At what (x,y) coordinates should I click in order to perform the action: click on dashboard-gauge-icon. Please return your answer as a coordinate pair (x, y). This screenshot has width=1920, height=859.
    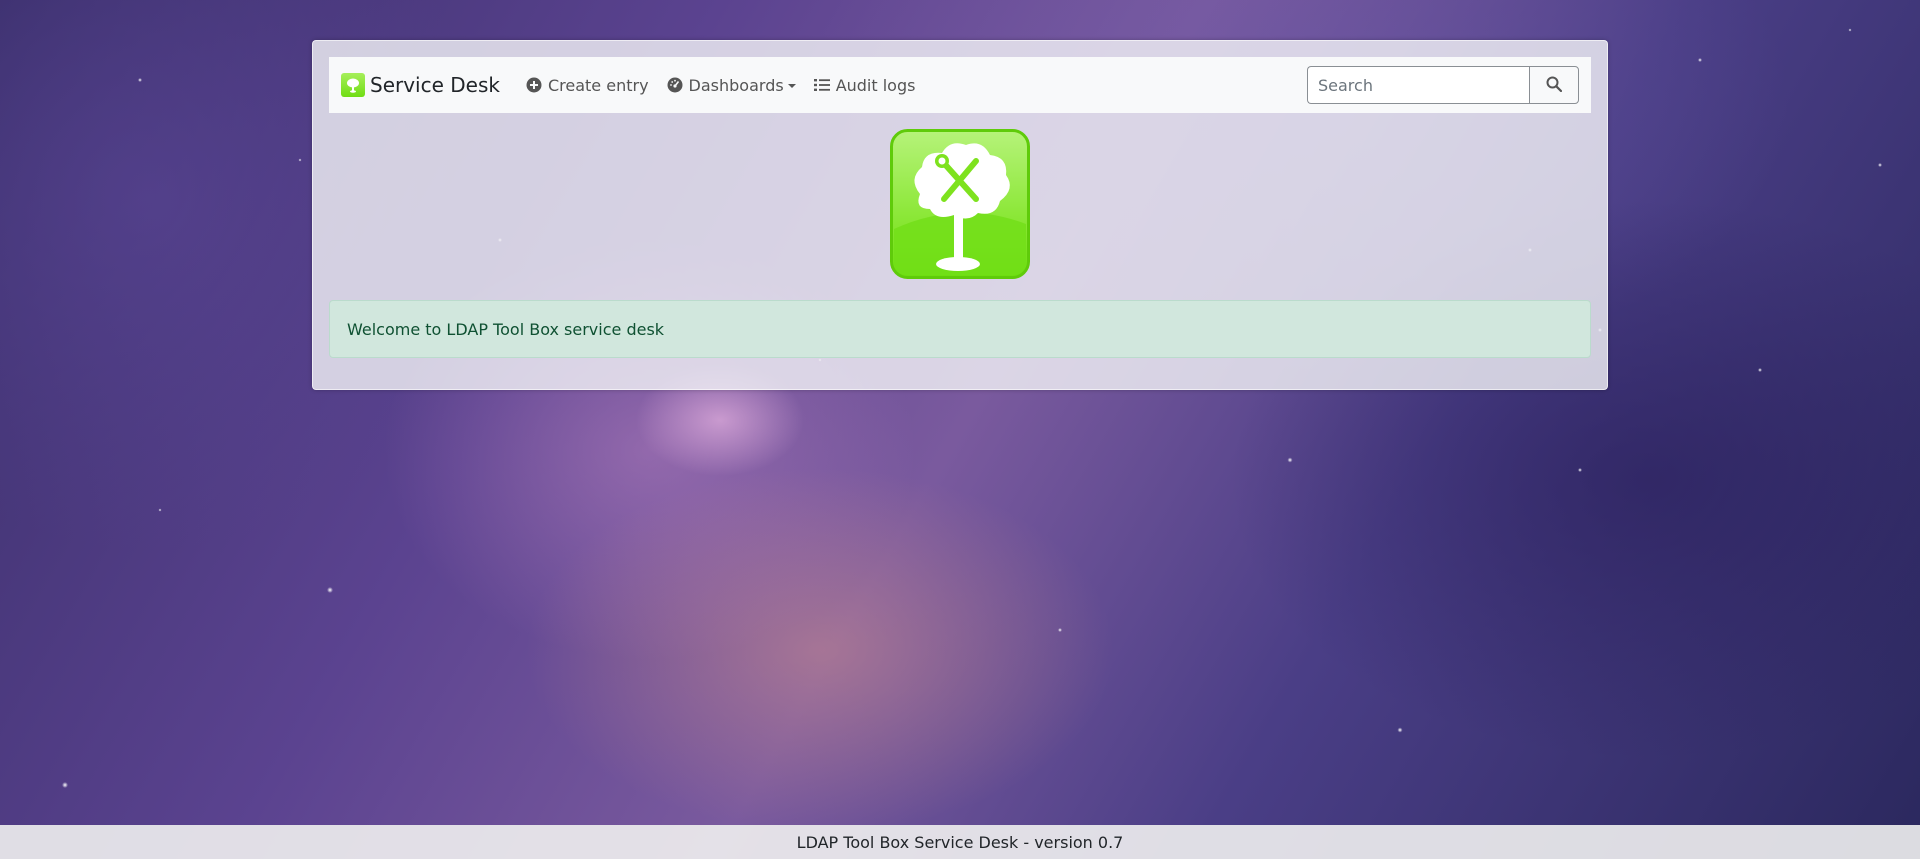
    Looking at the image, I should click on (675, 85).